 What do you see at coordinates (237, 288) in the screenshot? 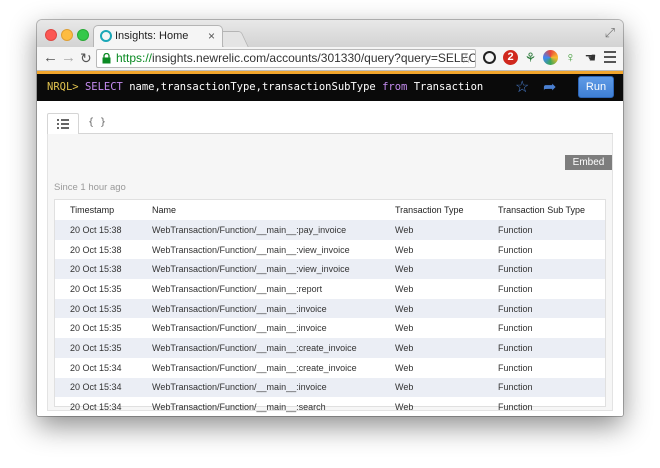
I see `cell-name: WebTransaction/Function/__main__:report` at bounding box center [237, 288].